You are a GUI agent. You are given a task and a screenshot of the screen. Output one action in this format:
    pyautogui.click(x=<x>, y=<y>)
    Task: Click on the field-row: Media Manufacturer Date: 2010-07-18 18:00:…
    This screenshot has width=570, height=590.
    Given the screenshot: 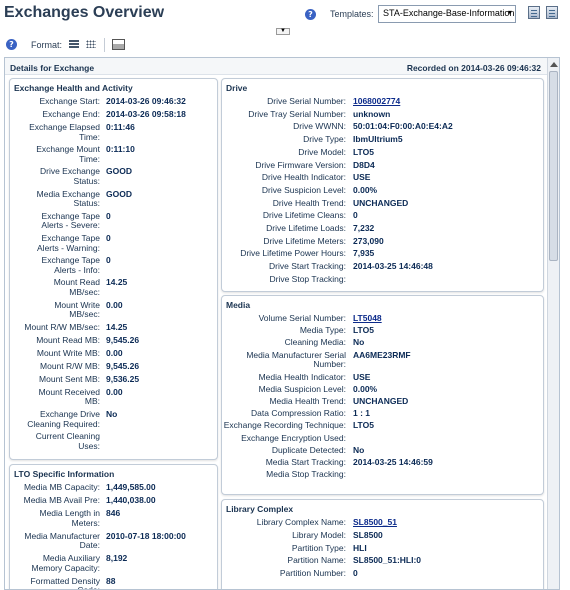 What is the action you would take?
    pyautogui.click(x=113, y=543)
    